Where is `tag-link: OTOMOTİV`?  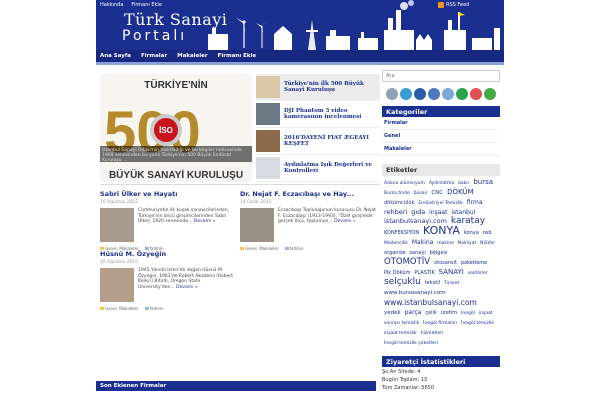 tag-link: OTOMOTİV is located at coordinates (407, 262).